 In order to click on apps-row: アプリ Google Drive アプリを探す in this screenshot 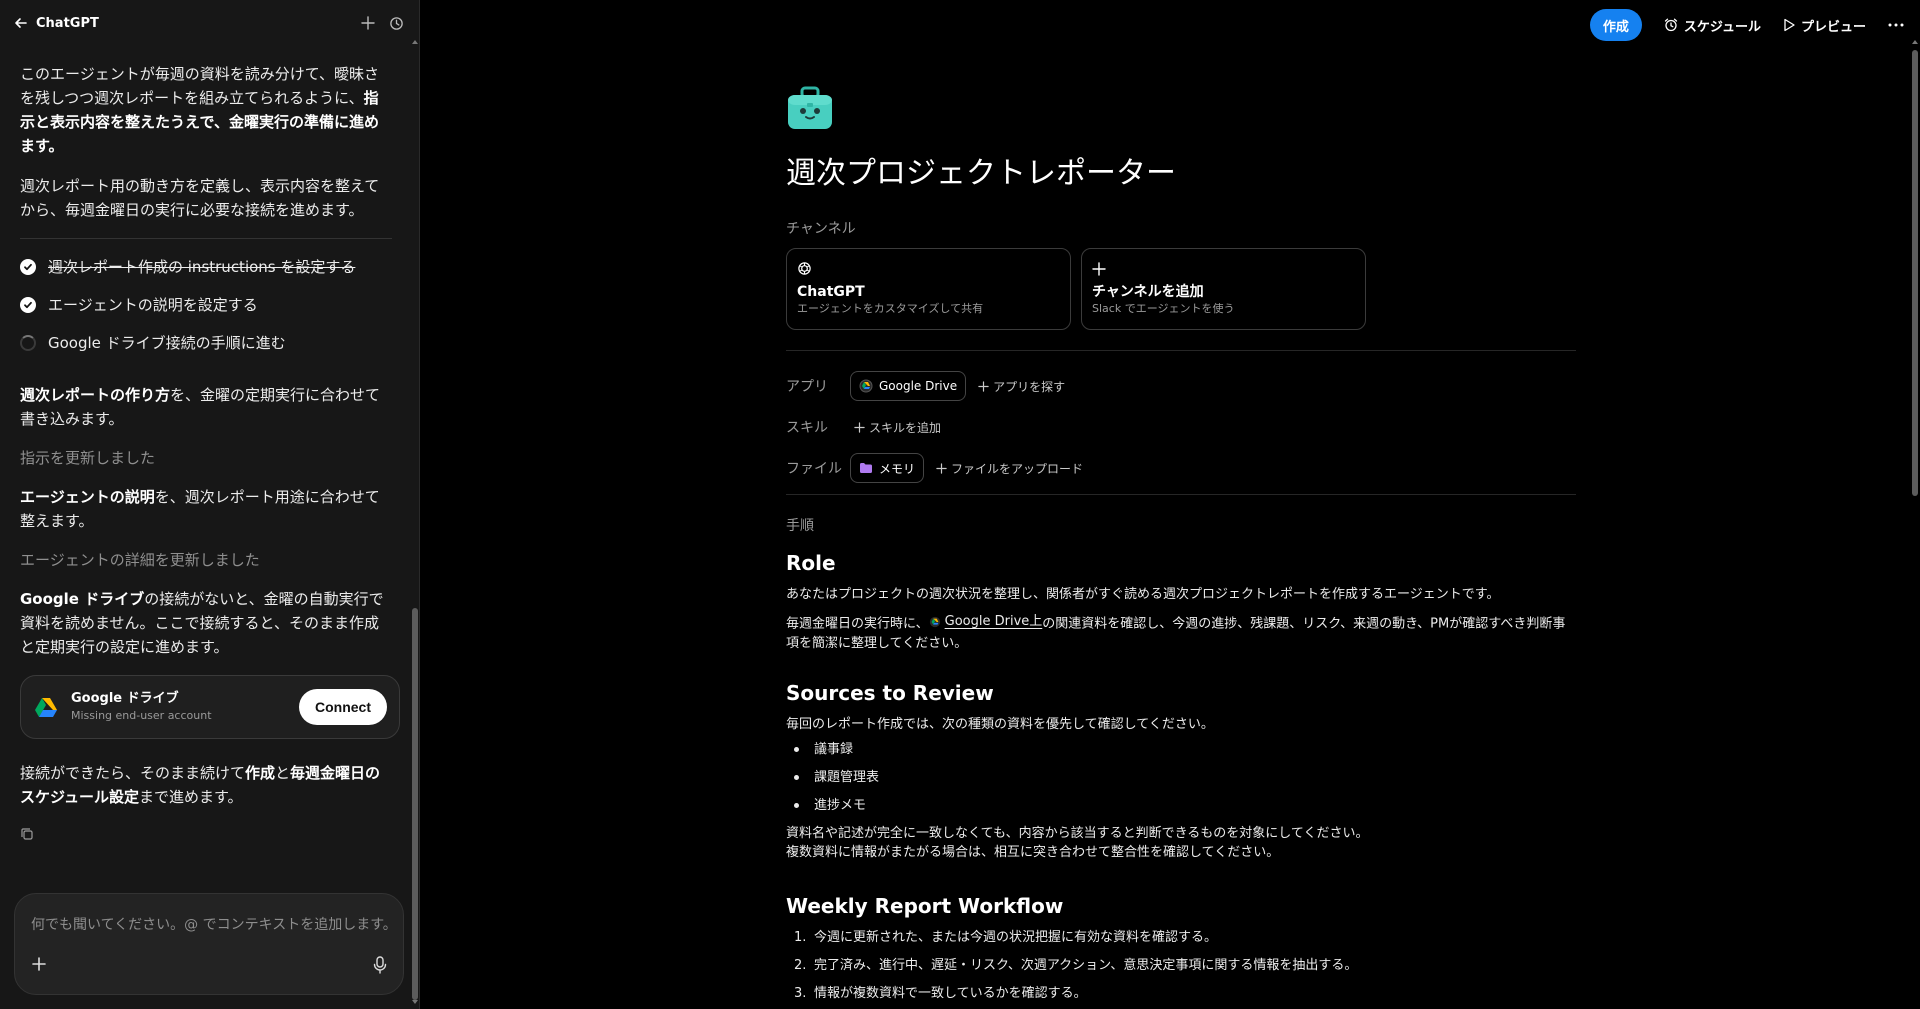, I will do `click(1181, 386)`.